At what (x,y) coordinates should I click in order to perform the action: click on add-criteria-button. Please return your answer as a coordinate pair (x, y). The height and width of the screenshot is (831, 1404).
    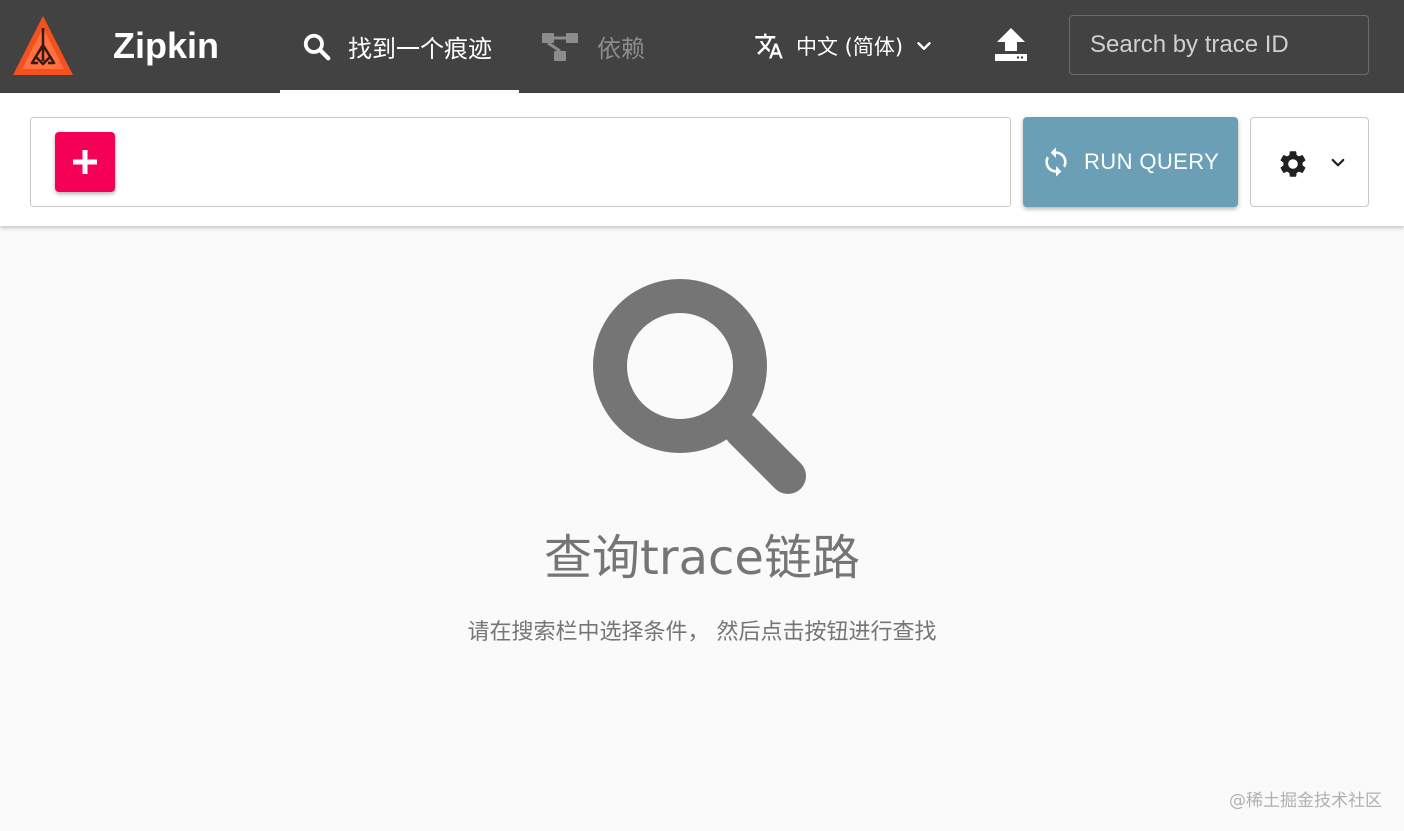
    Looking at the image, I should click on (85, 162).